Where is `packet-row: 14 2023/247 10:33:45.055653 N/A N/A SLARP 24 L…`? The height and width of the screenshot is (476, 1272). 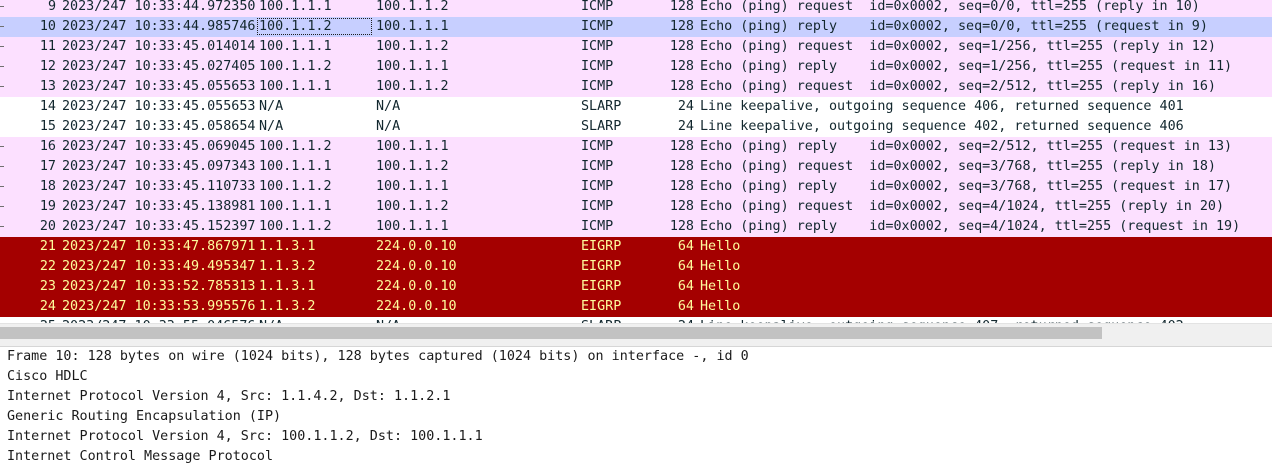
packet-row: 14 2023/247 10:33:45.055653 N/A N/A SLARP 24 L… is located at coordinates (636, 107).